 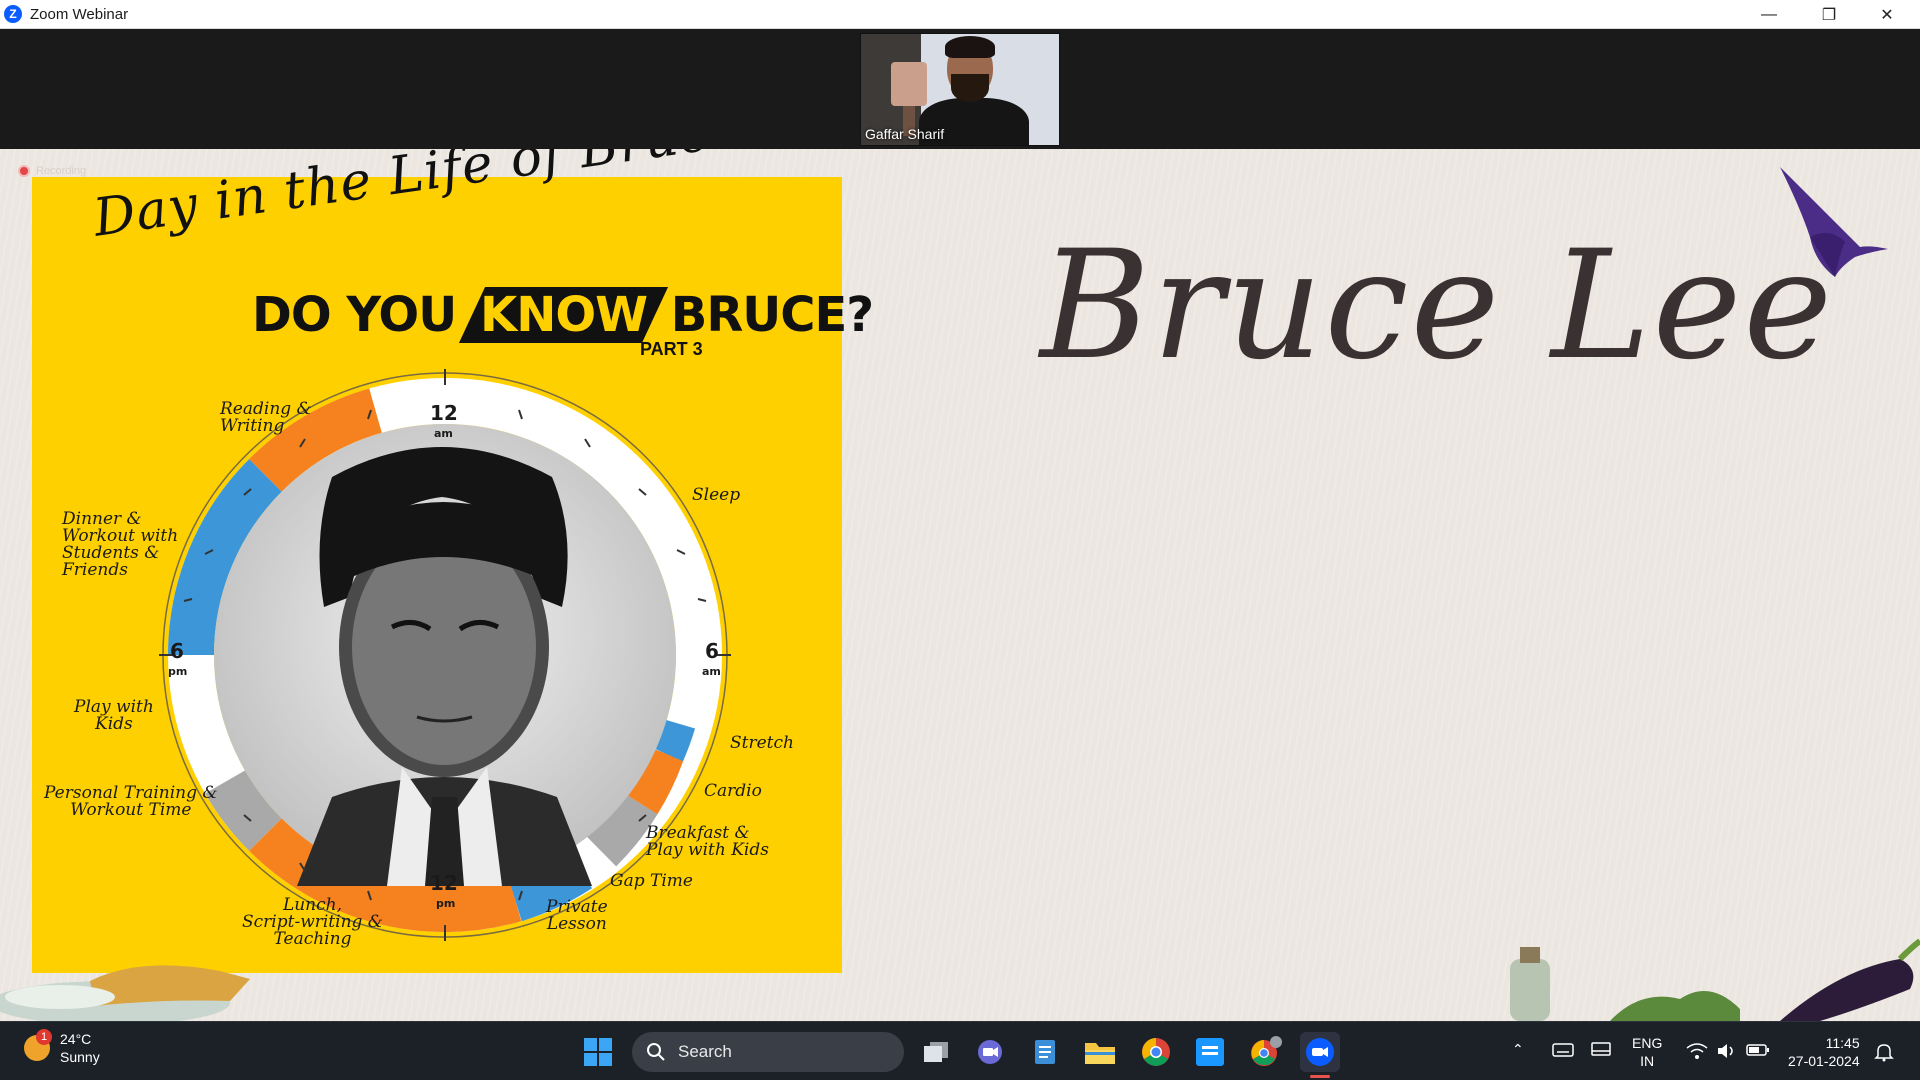 I want to click on clock-area: 11:45 27-01-2024, so click(x=1824, y=1052).